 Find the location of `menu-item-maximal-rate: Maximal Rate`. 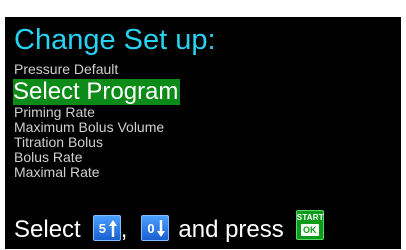

menu-item-maximal-rate: Maximal Rate is located at coordinates (97, 172).